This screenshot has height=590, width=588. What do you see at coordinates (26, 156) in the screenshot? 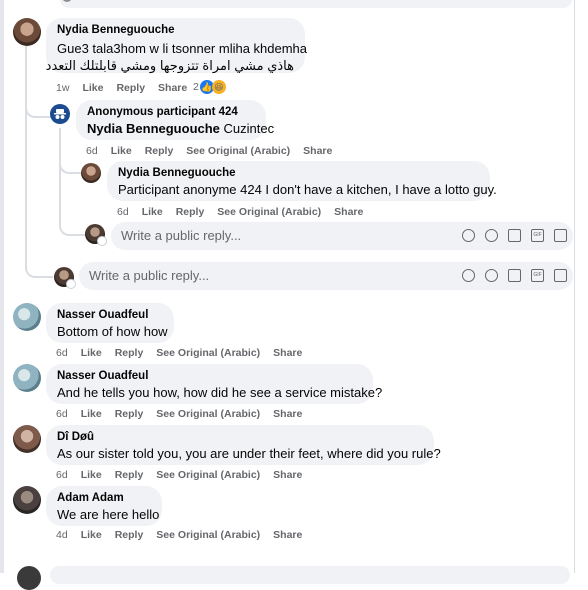
I see `thread-line-main` at bounding box center [26, 156].